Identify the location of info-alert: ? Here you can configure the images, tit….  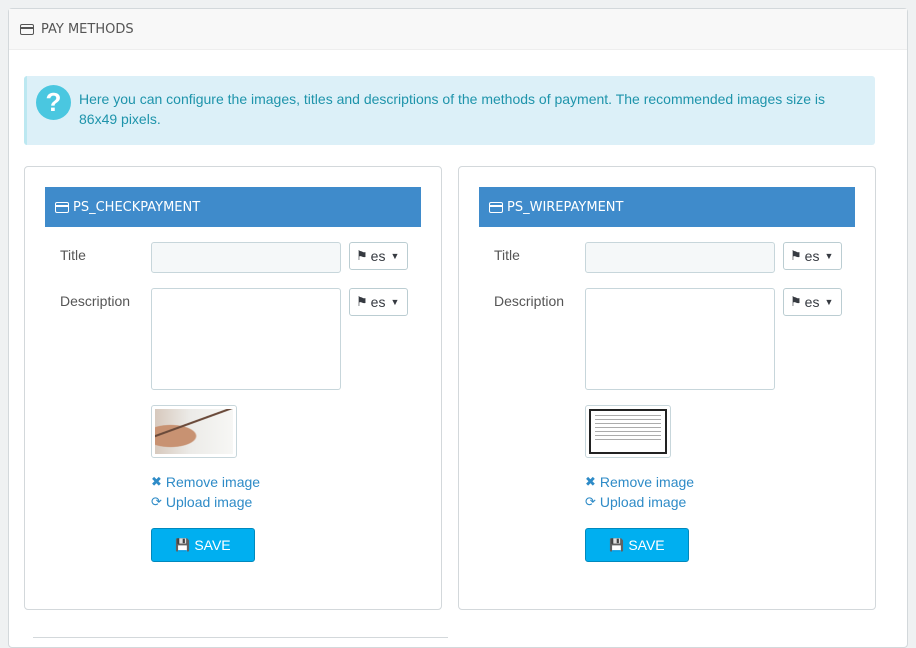
(449, 110).